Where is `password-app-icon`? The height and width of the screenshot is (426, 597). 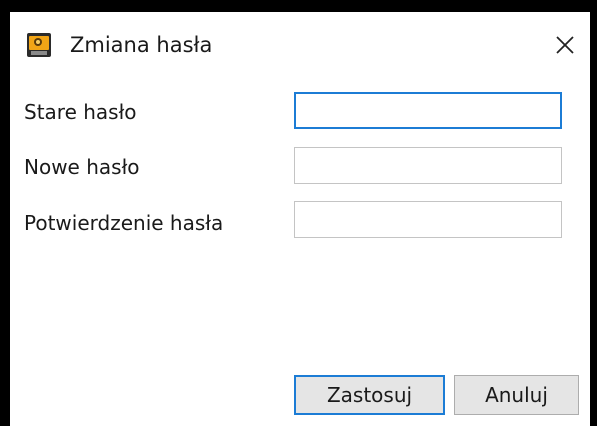
password-app-icon is located at coordinates (39, 45).